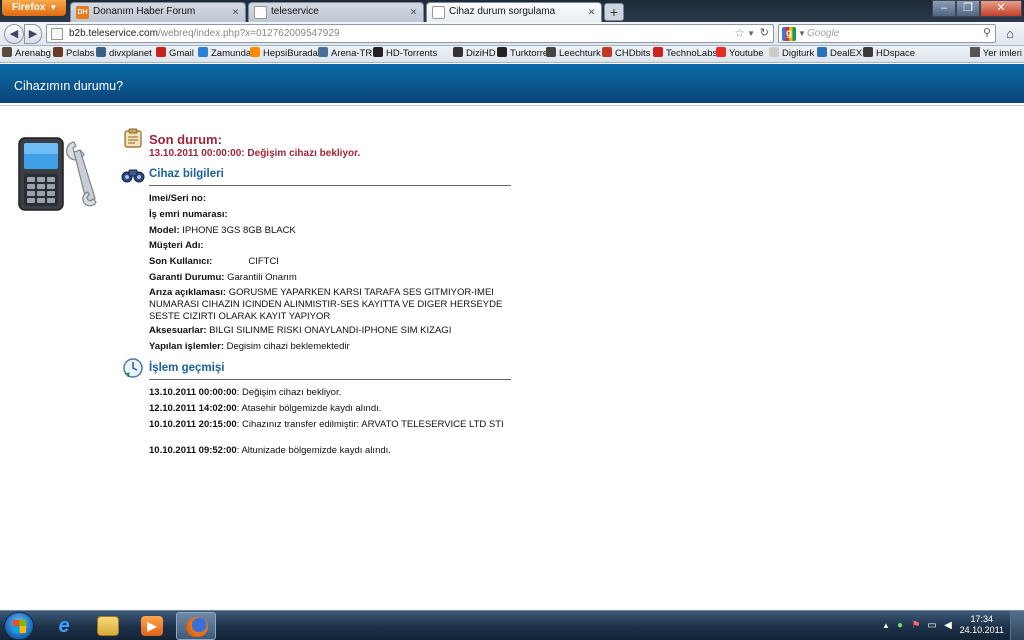  I want to click on musteri-label: Müşteri Adı:, so click(176, 245).